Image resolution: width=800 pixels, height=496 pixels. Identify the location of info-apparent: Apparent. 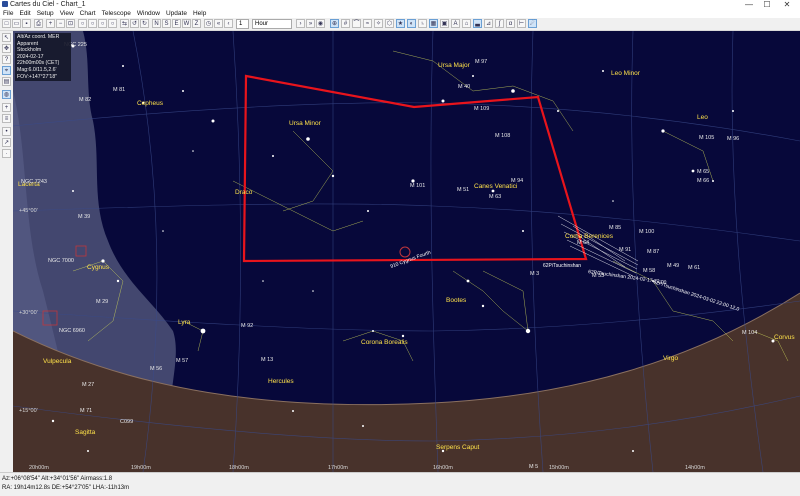
(28, 43).